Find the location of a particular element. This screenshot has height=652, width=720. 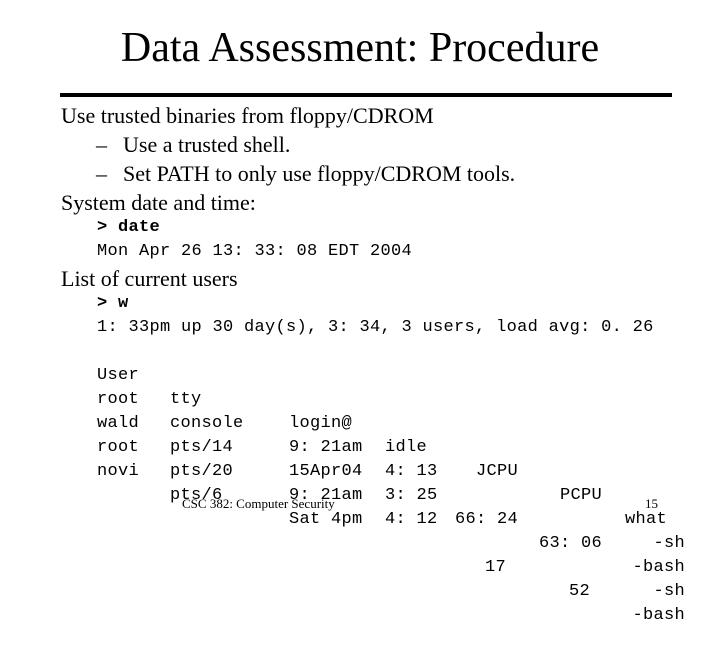

sub-bullet-trusted-shell: – Use a trusted shell. is located at coordinates (193, 145).